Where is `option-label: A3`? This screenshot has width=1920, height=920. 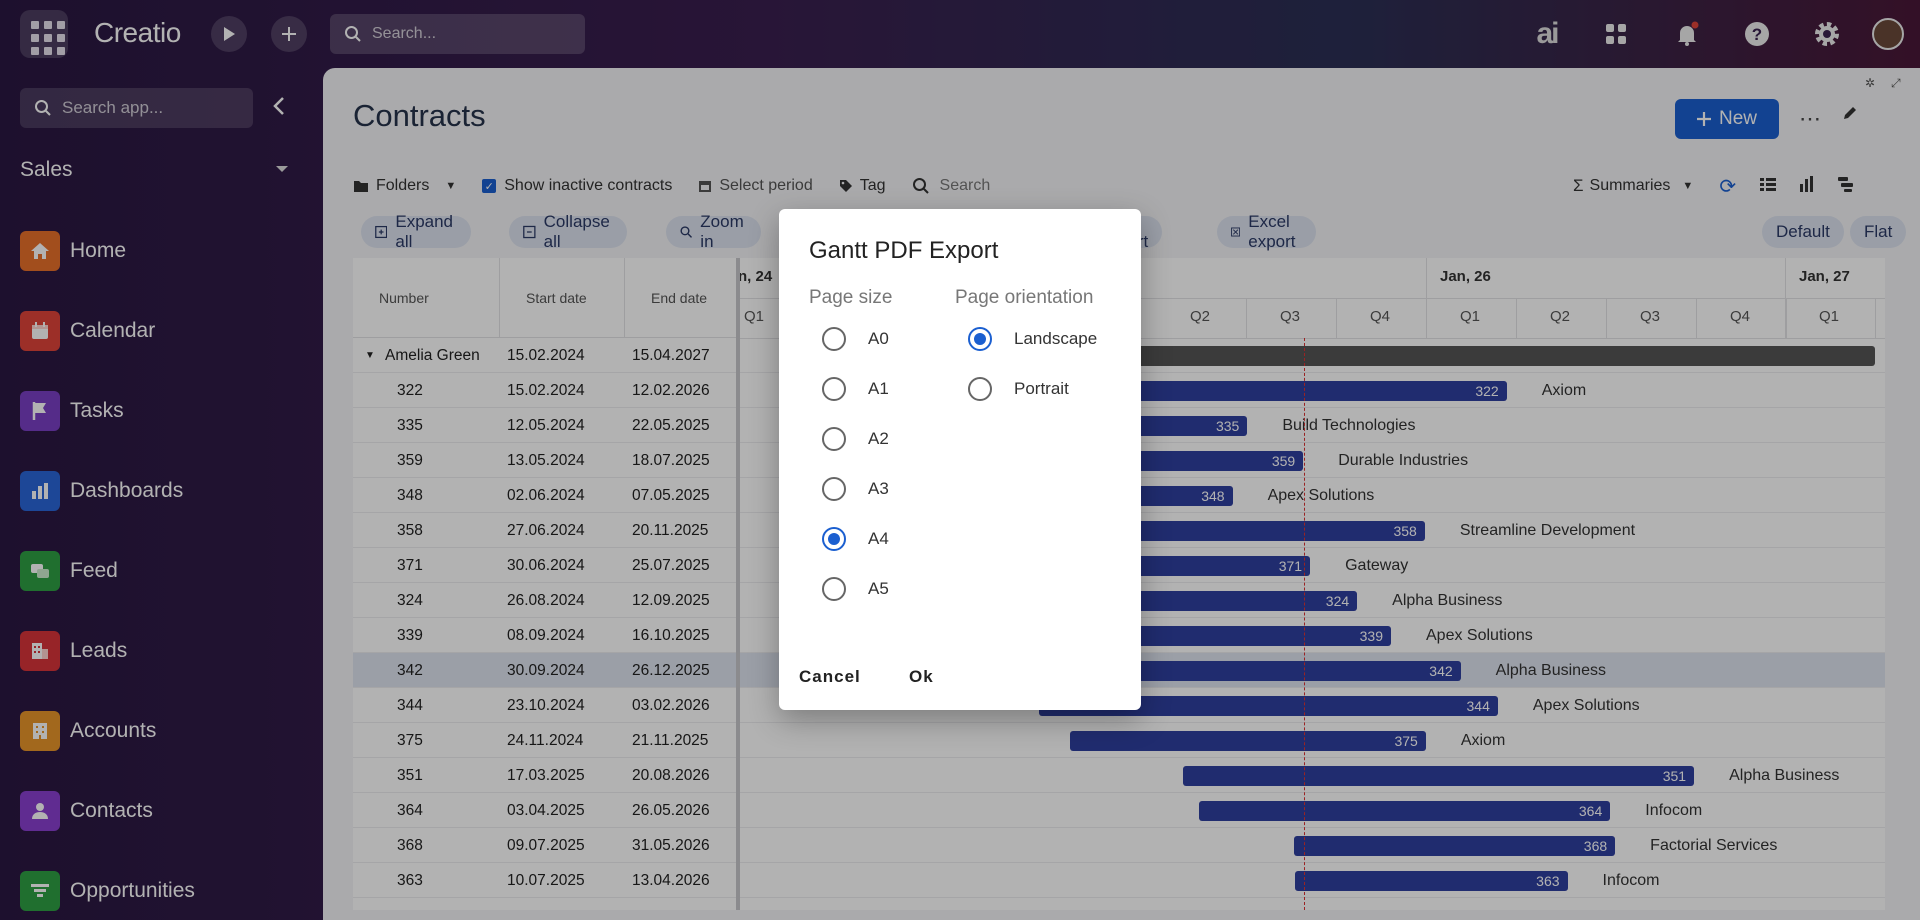
option-label: A3 is located at coordinates (878, 488).